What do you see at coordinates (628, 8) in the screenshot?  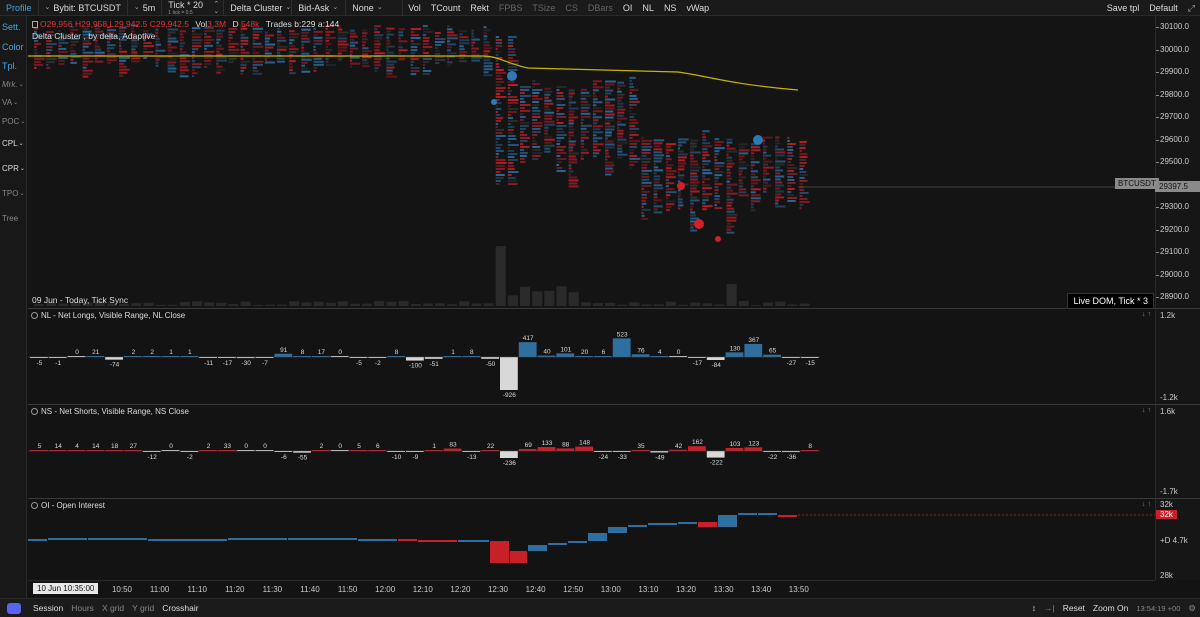 I see `toggle-oi: OI` at bounding box center [628, 8].